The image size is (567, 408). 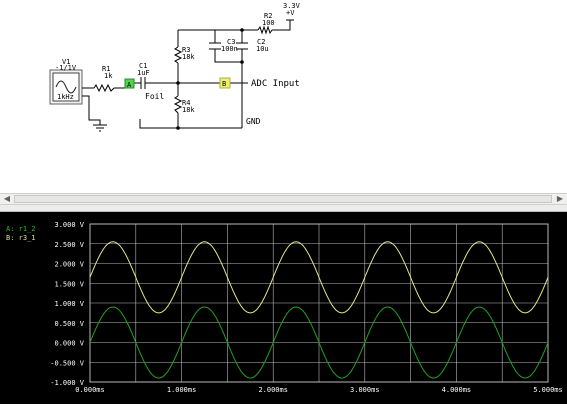 What do you see at coordinates (275, 84) in the screenshot?
I see `adc-input-label: ADC Input` at bounding box center [275, 84].